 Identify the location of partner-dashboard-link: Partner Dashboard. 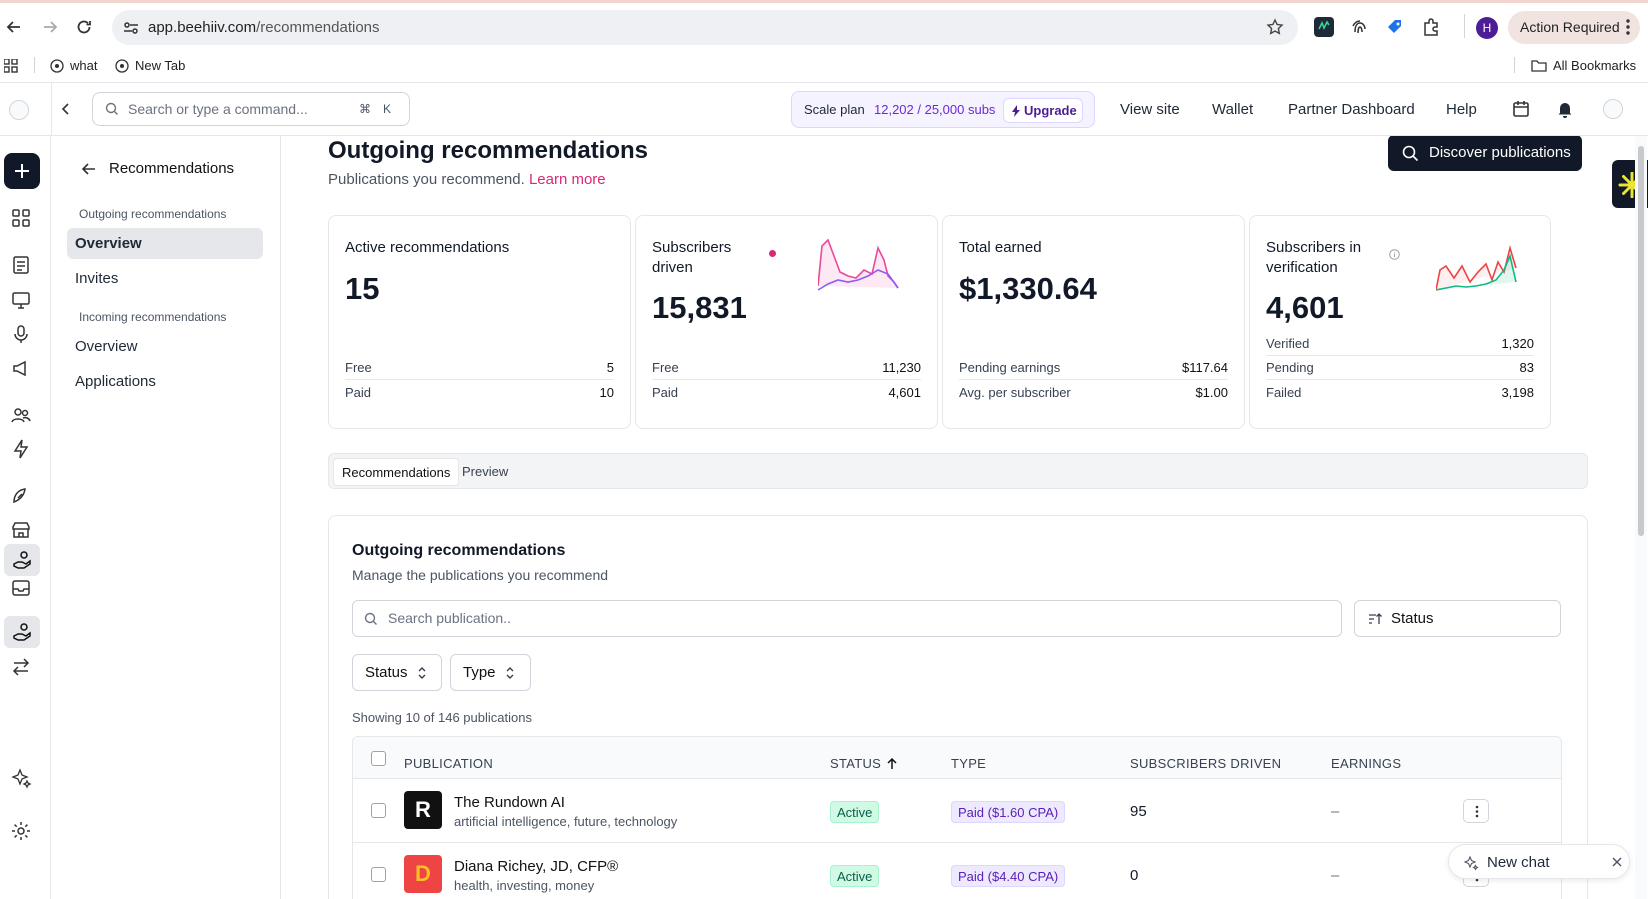
(1351, 109).